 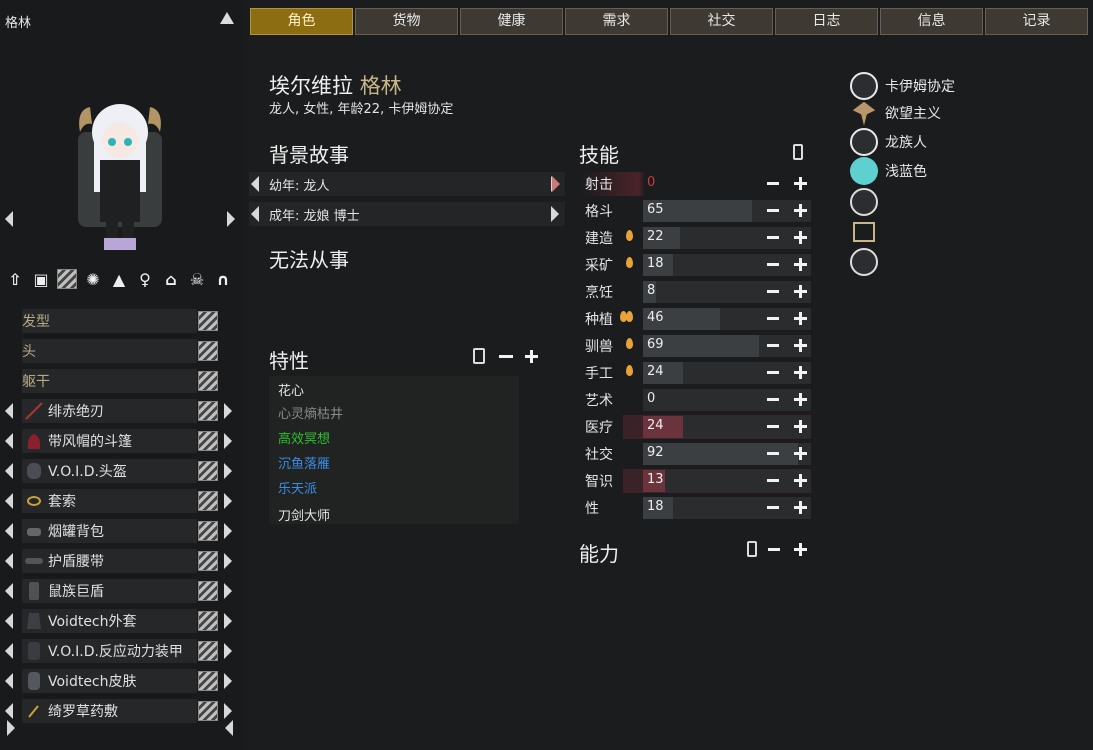 What do you see at coordinates (121, 321) in the screenshot?
I see `slot-hair: 发型` at bounding box center [121, 321].